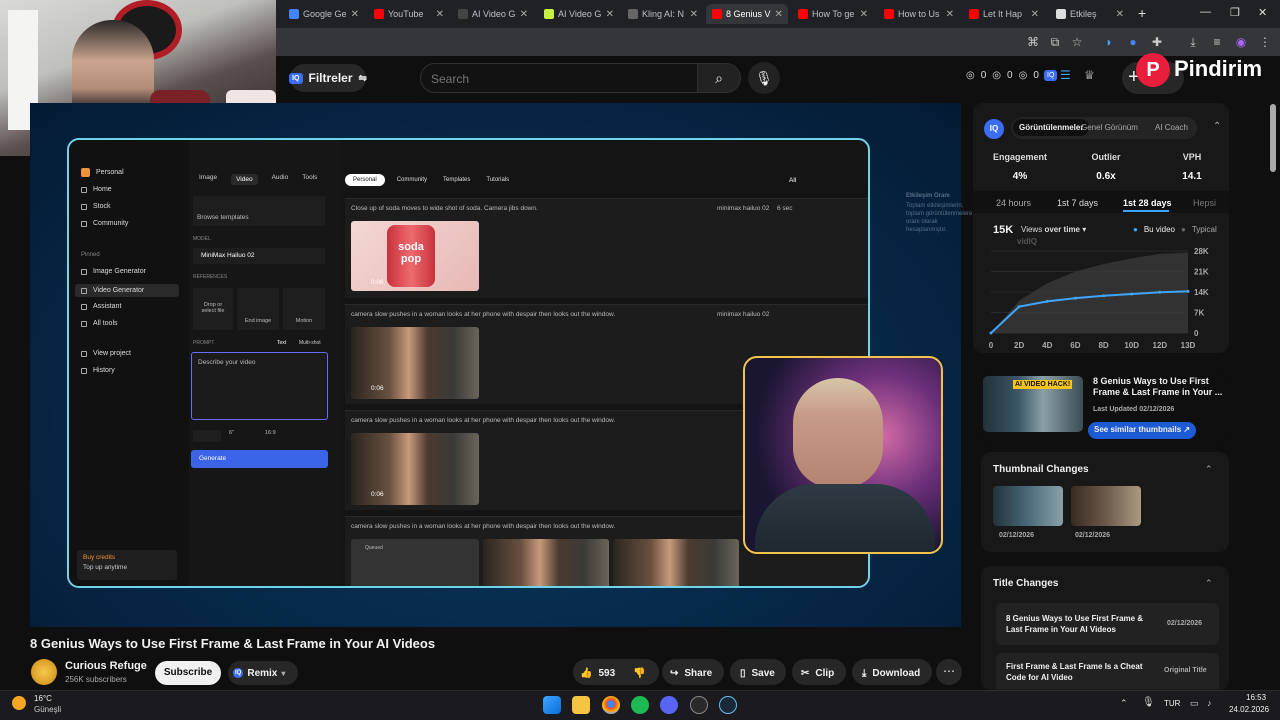 The image size is (1280, 720). Describe the element at coordinates (1077, 203) in the screenshot. I see `range-7d: 1st 7 days` at that location.